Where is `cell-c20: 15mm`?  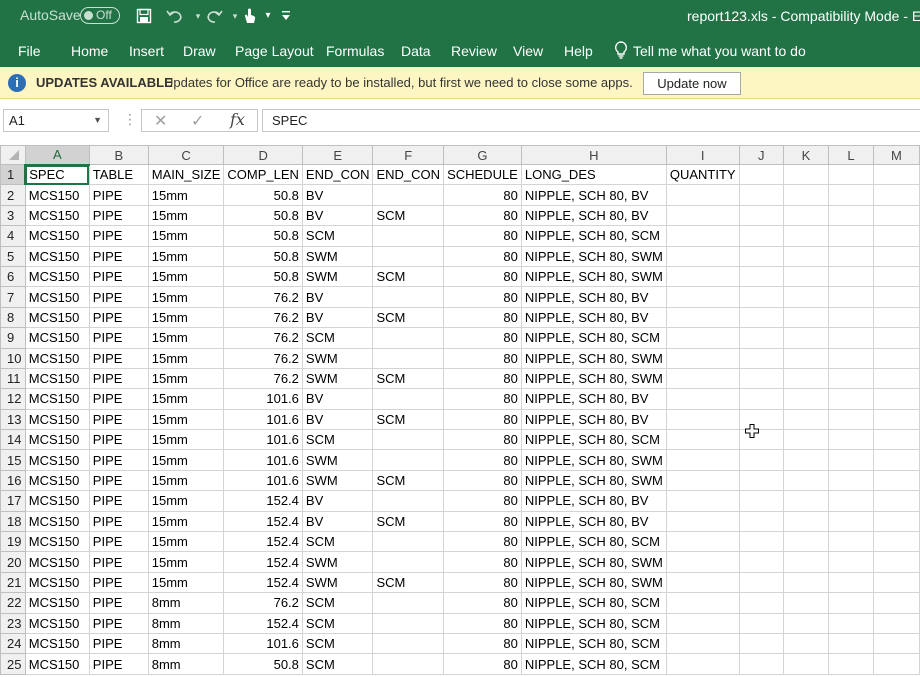
cell-c20: 15mm is located at coordinates (186, 562).